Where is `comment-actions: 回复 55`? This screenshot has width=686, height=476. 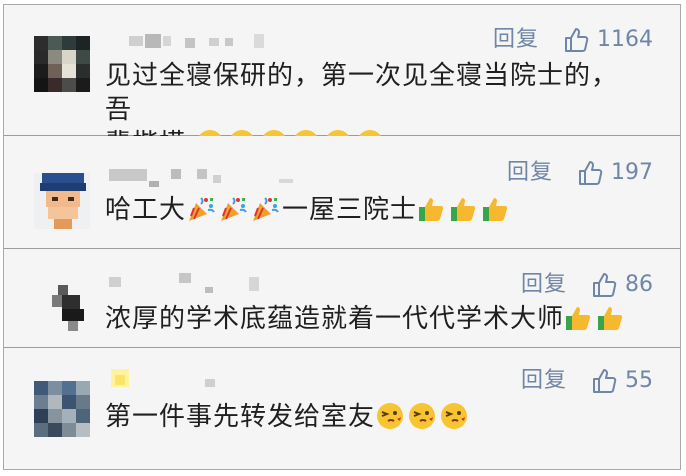 comment-actions: 回复 55 is located at coordinates (587, 381).